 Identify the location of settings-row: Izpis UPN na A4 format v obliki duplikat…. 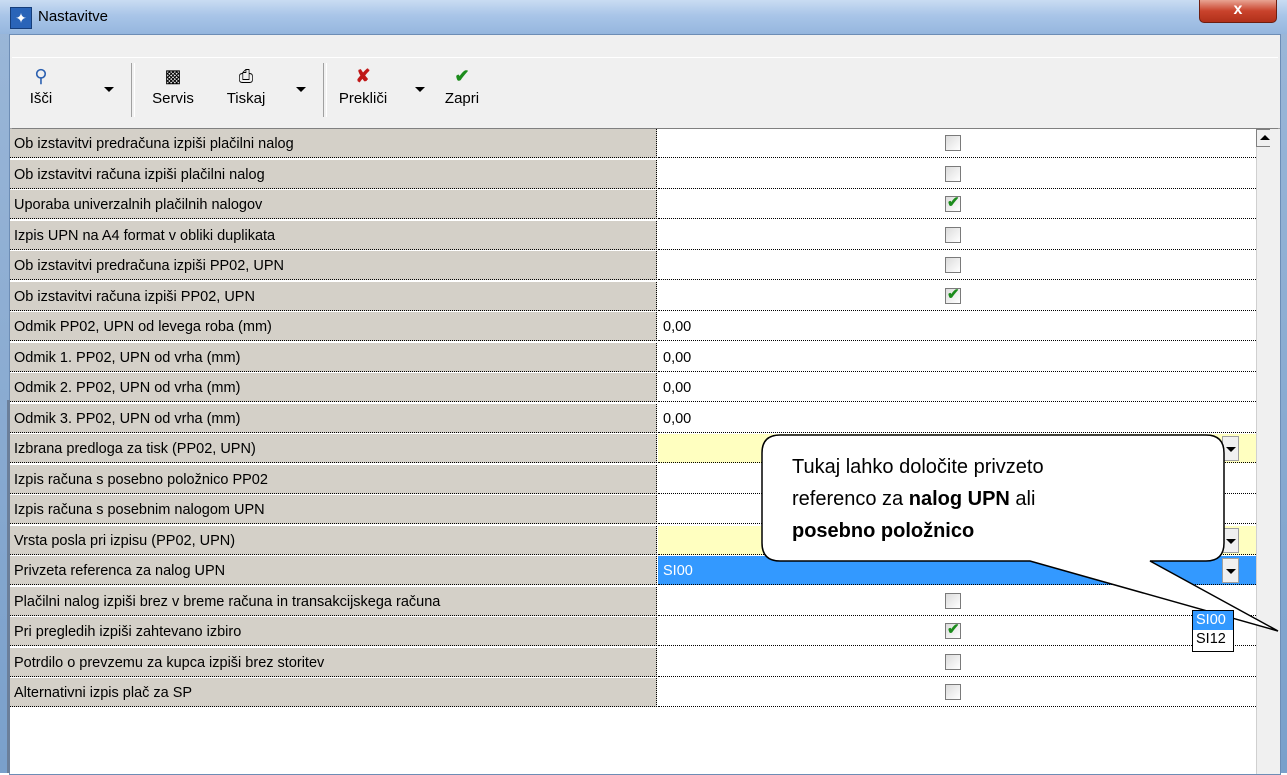
(633, 235).